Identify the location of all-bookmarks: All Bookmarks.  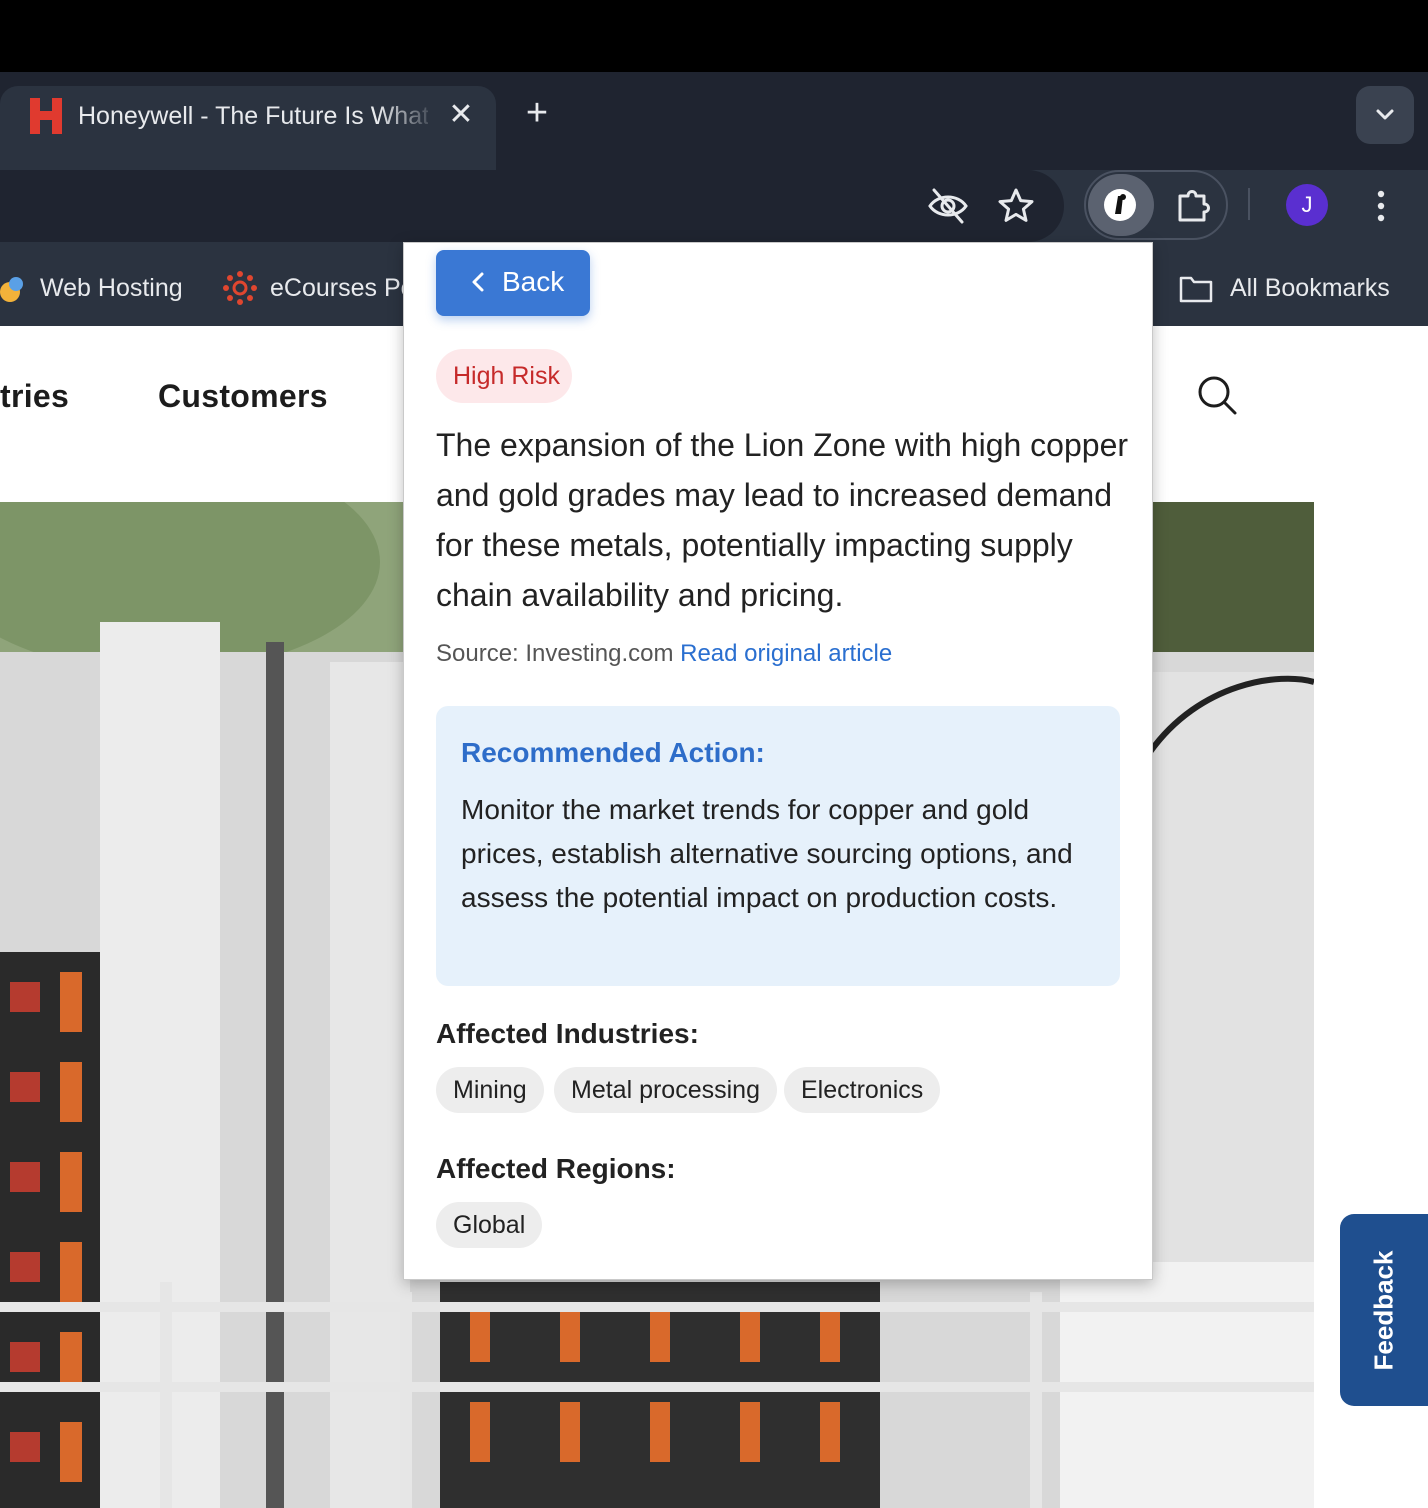
(1310, 288).